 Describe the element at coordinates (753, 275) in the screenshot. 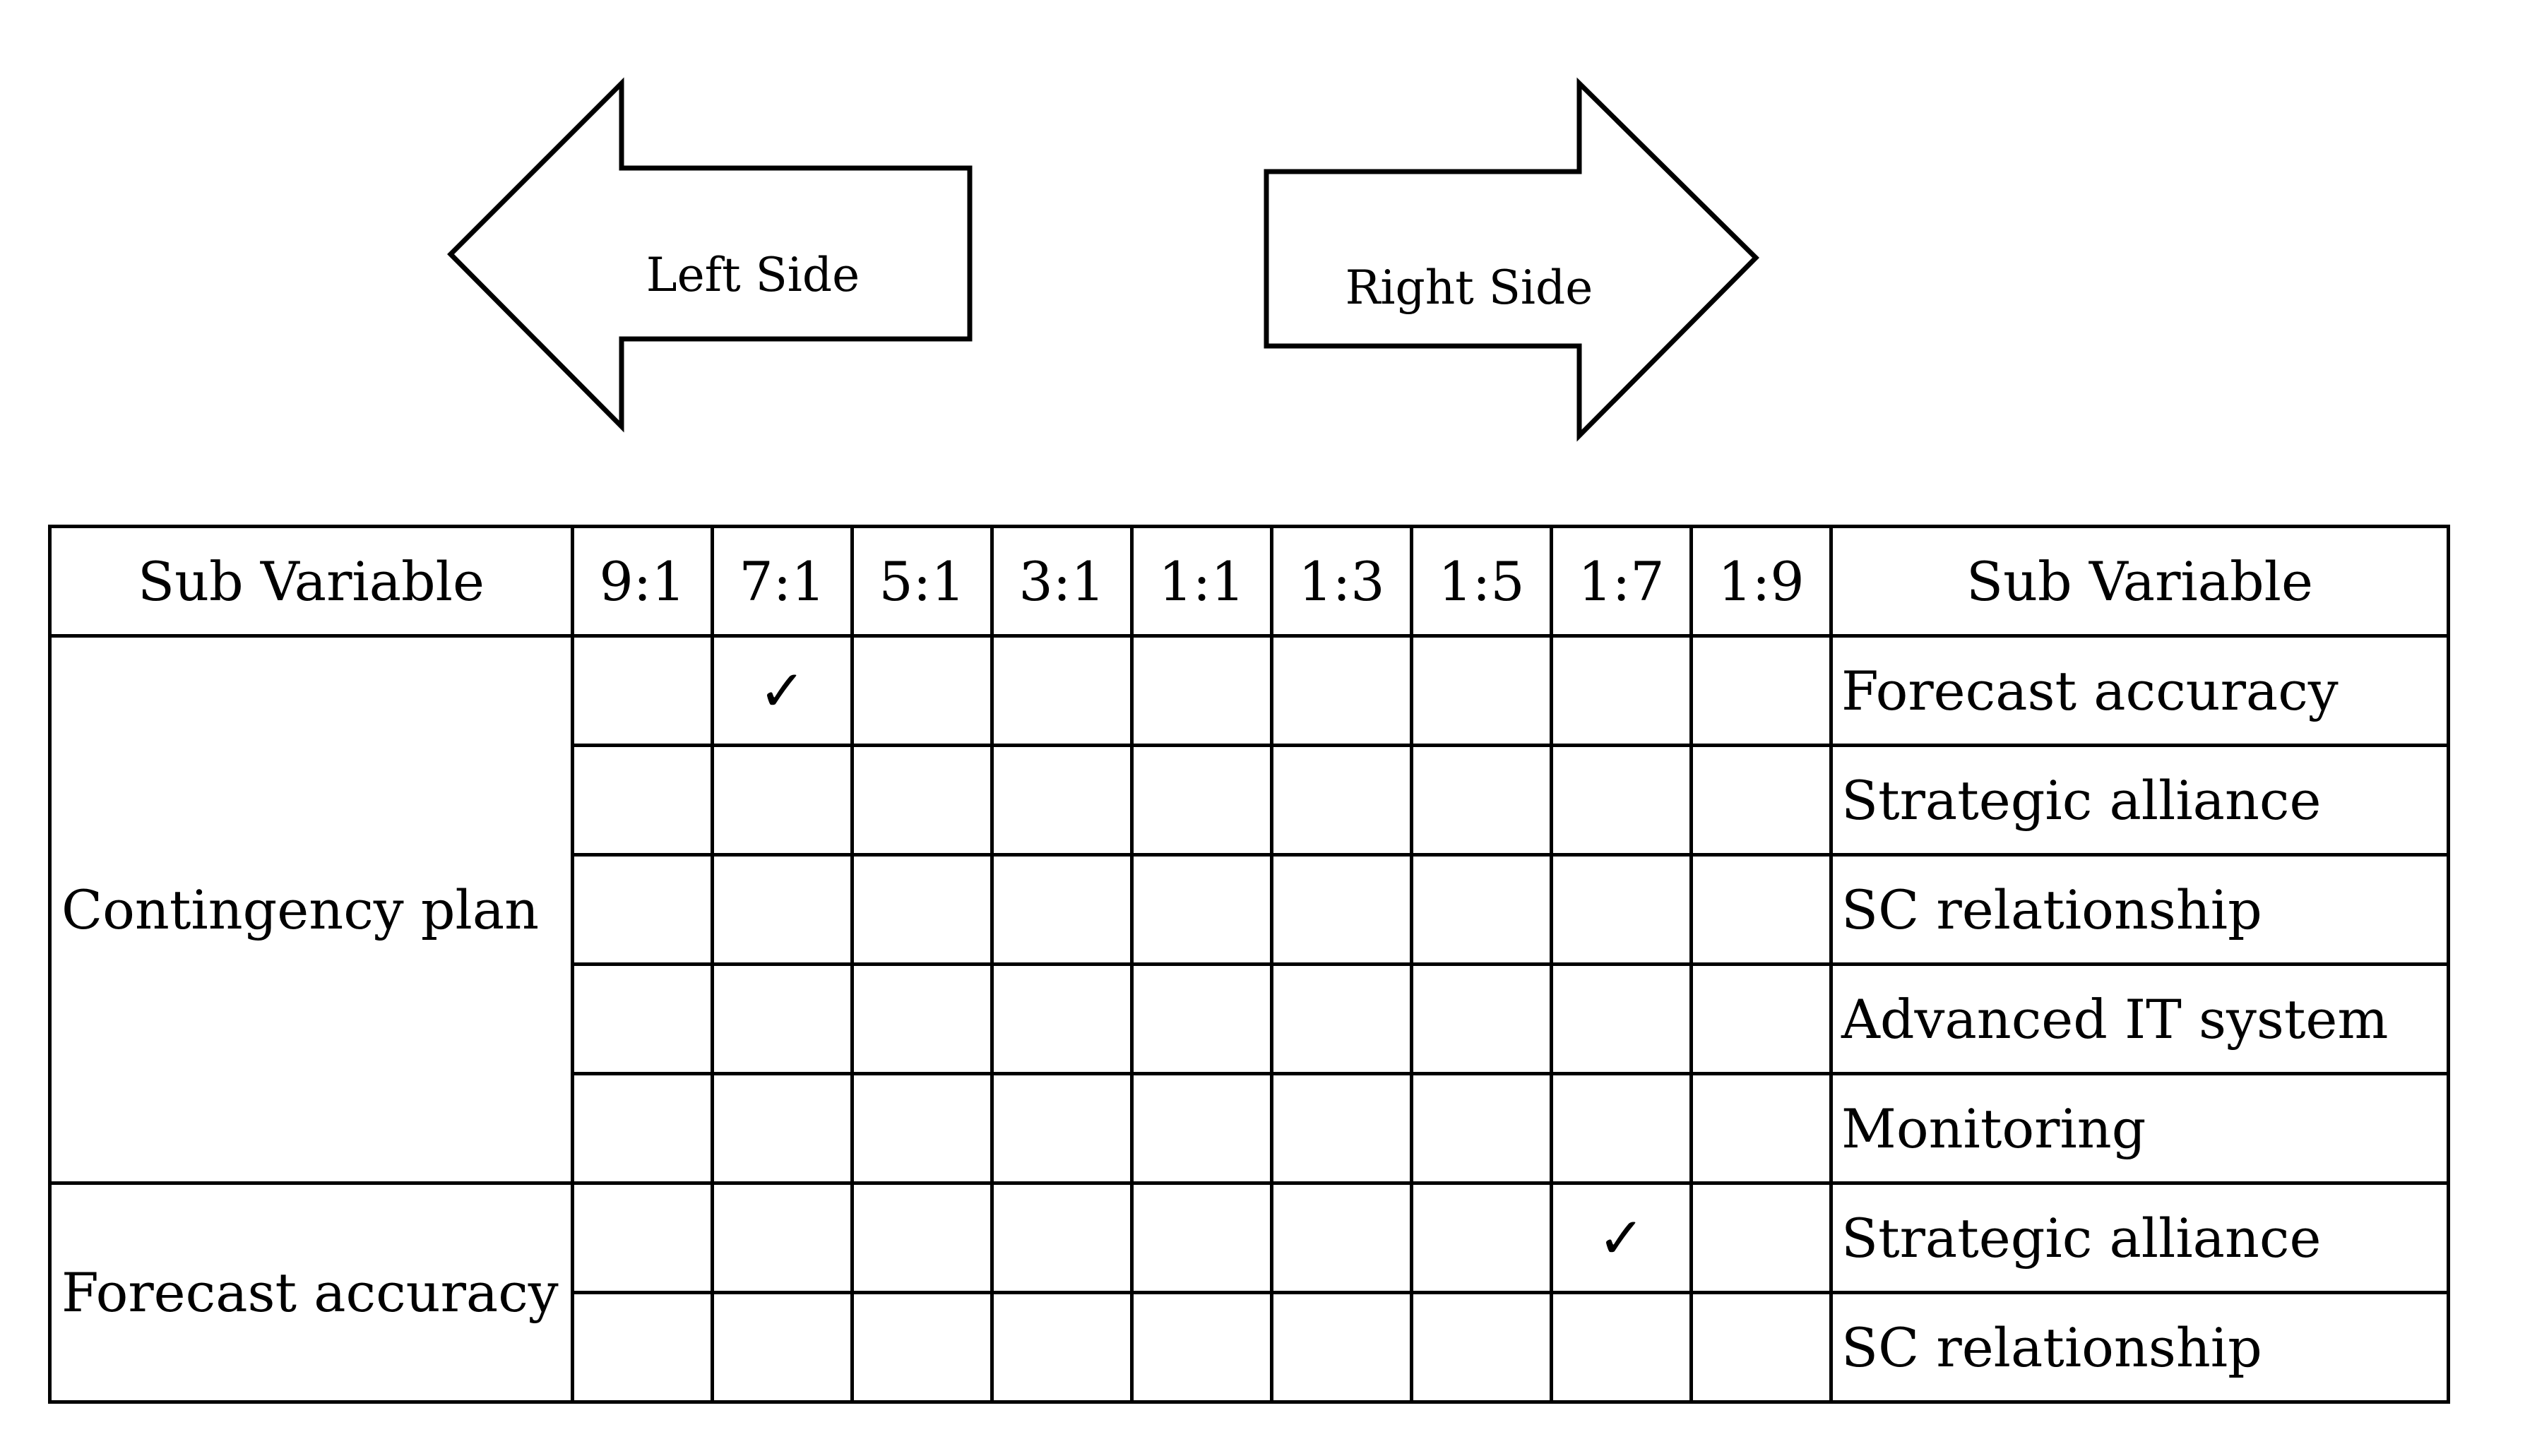

I see `left-side-label: Left Side` at that location.